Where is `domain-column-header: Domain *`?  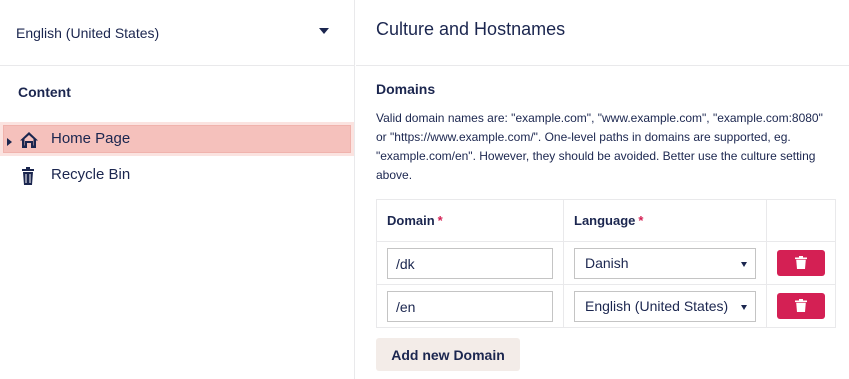 domain-column-header: Domain * is located at coordinates (415, 220).